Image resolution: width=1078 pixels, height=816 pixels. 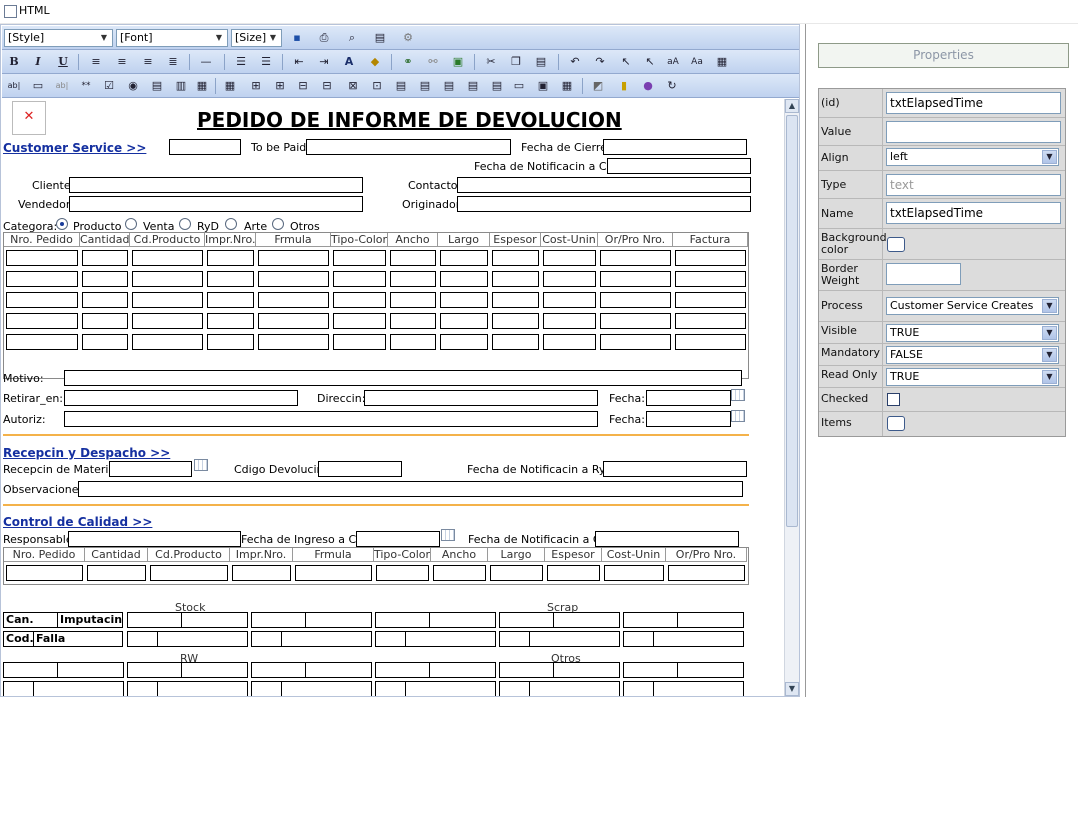 What do you see at coordinates (722, 62) in the screenshot?
I see `source-icon: ▦` at bounding box center [722, 62].